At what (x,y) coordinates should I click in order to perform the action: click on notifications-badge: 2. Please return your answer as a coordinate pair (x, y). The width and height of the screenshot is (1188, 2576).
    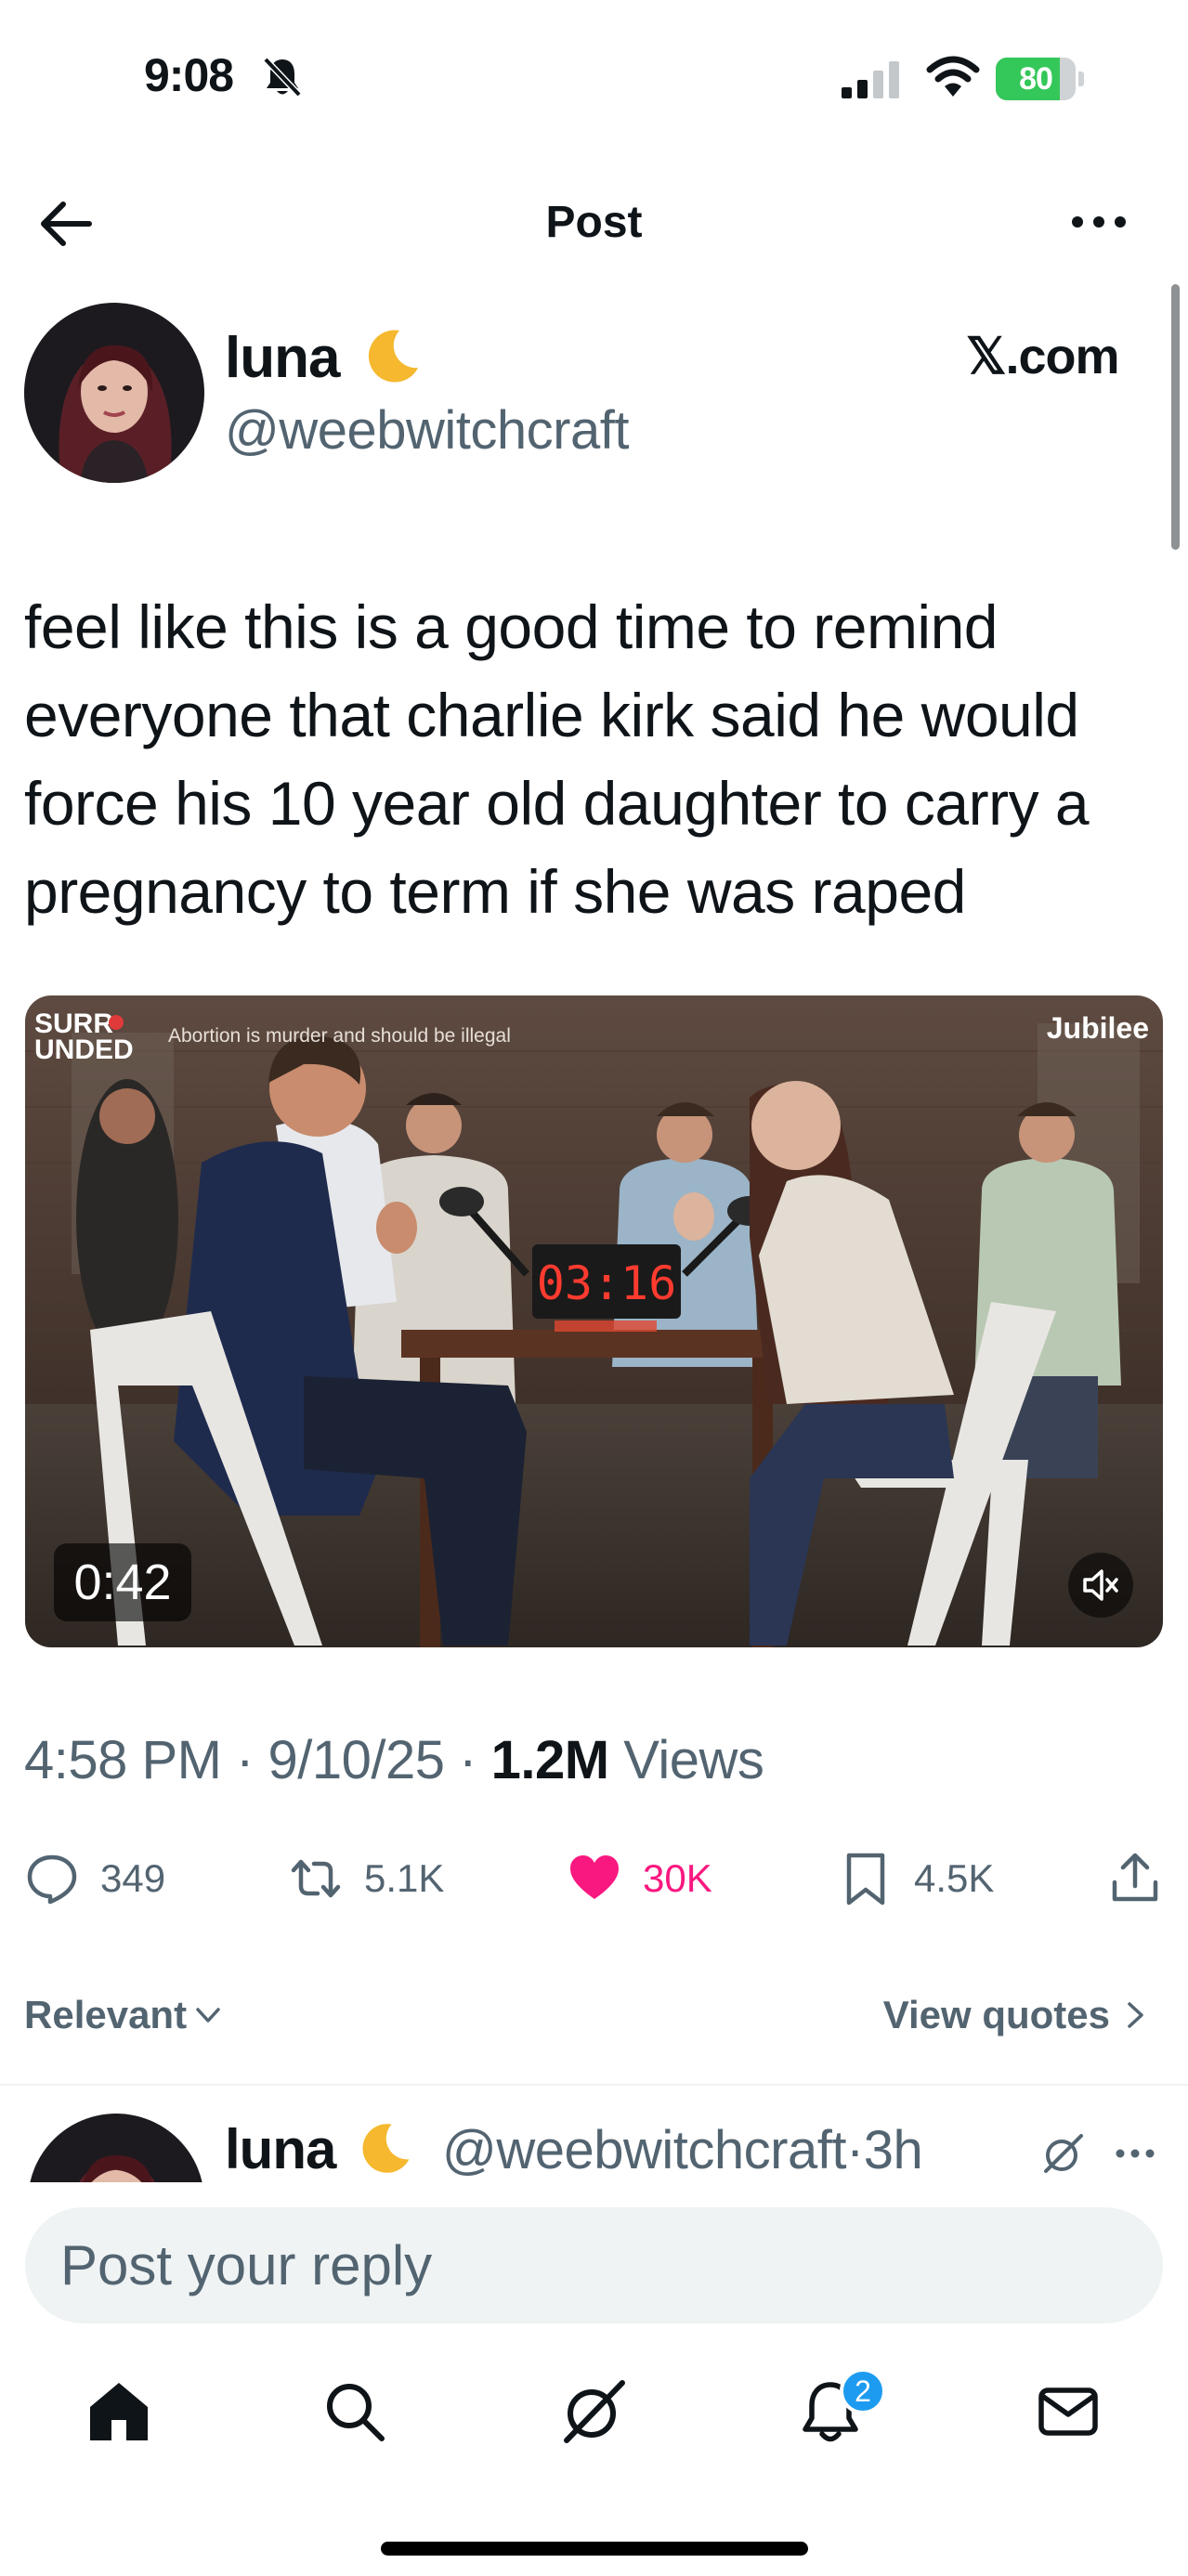
    Looking at the image, I should click on (863, 2391).